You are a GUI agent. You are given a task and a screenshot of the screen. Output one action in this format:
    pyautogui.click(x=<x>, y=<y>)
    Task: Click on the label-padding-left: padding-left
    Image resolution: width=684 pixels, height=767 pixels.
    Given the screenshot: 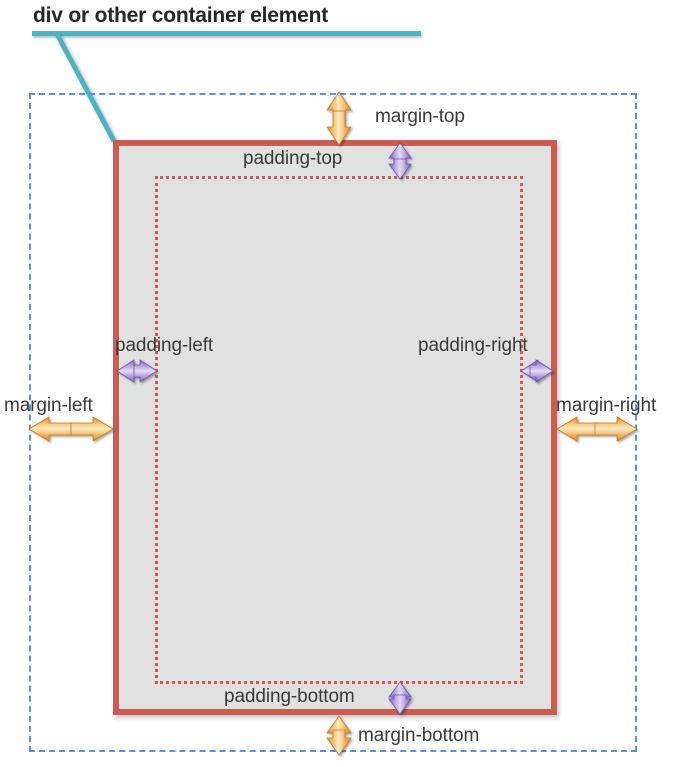 What is the action you would take?
    pyautogui.click(x=164, y=345)
    